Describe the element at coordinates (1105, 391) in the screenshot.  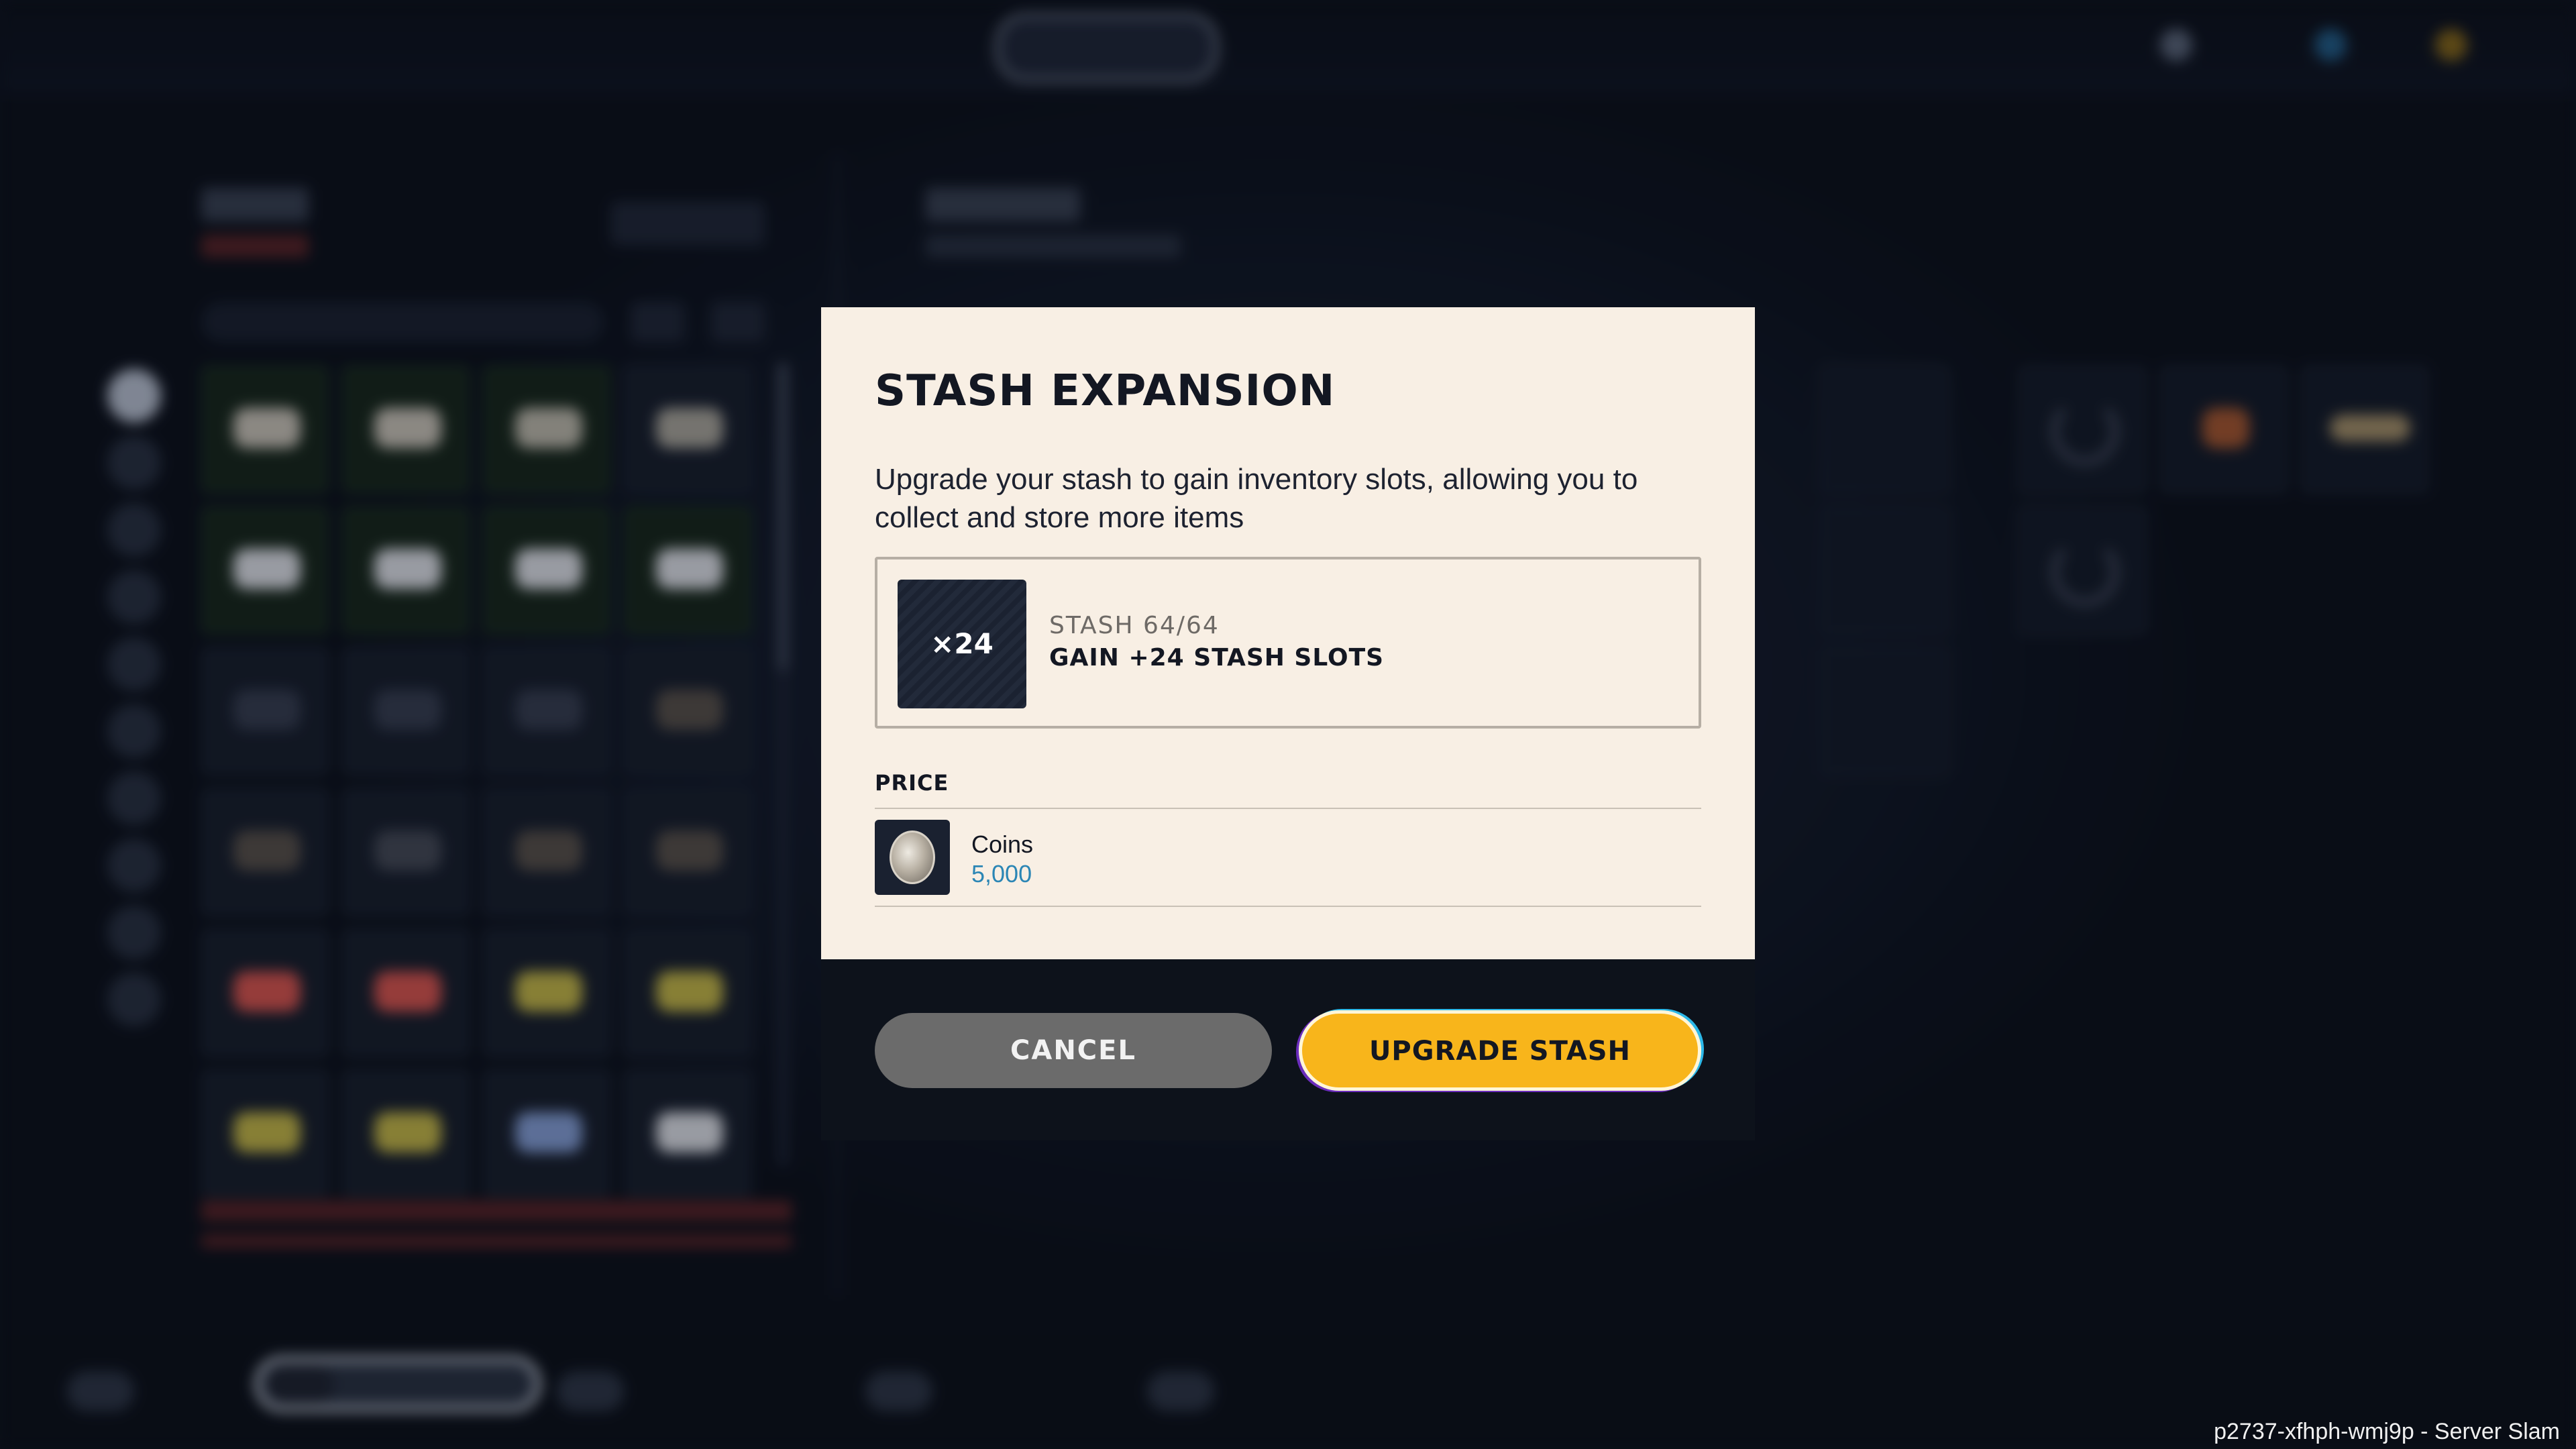
I see `dialog-title: STASH EXPANSION` at that location.